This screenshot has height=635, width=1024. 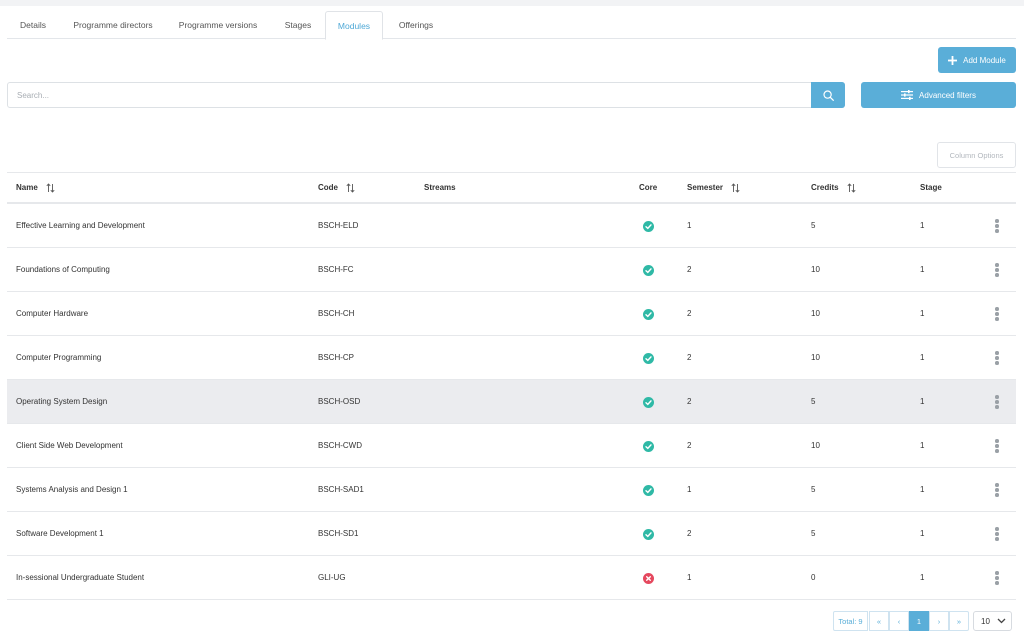 What do you see at coordinates (907, 95) in the screenshot?
I see `sliders-icon` at bounding box center [907, 95].